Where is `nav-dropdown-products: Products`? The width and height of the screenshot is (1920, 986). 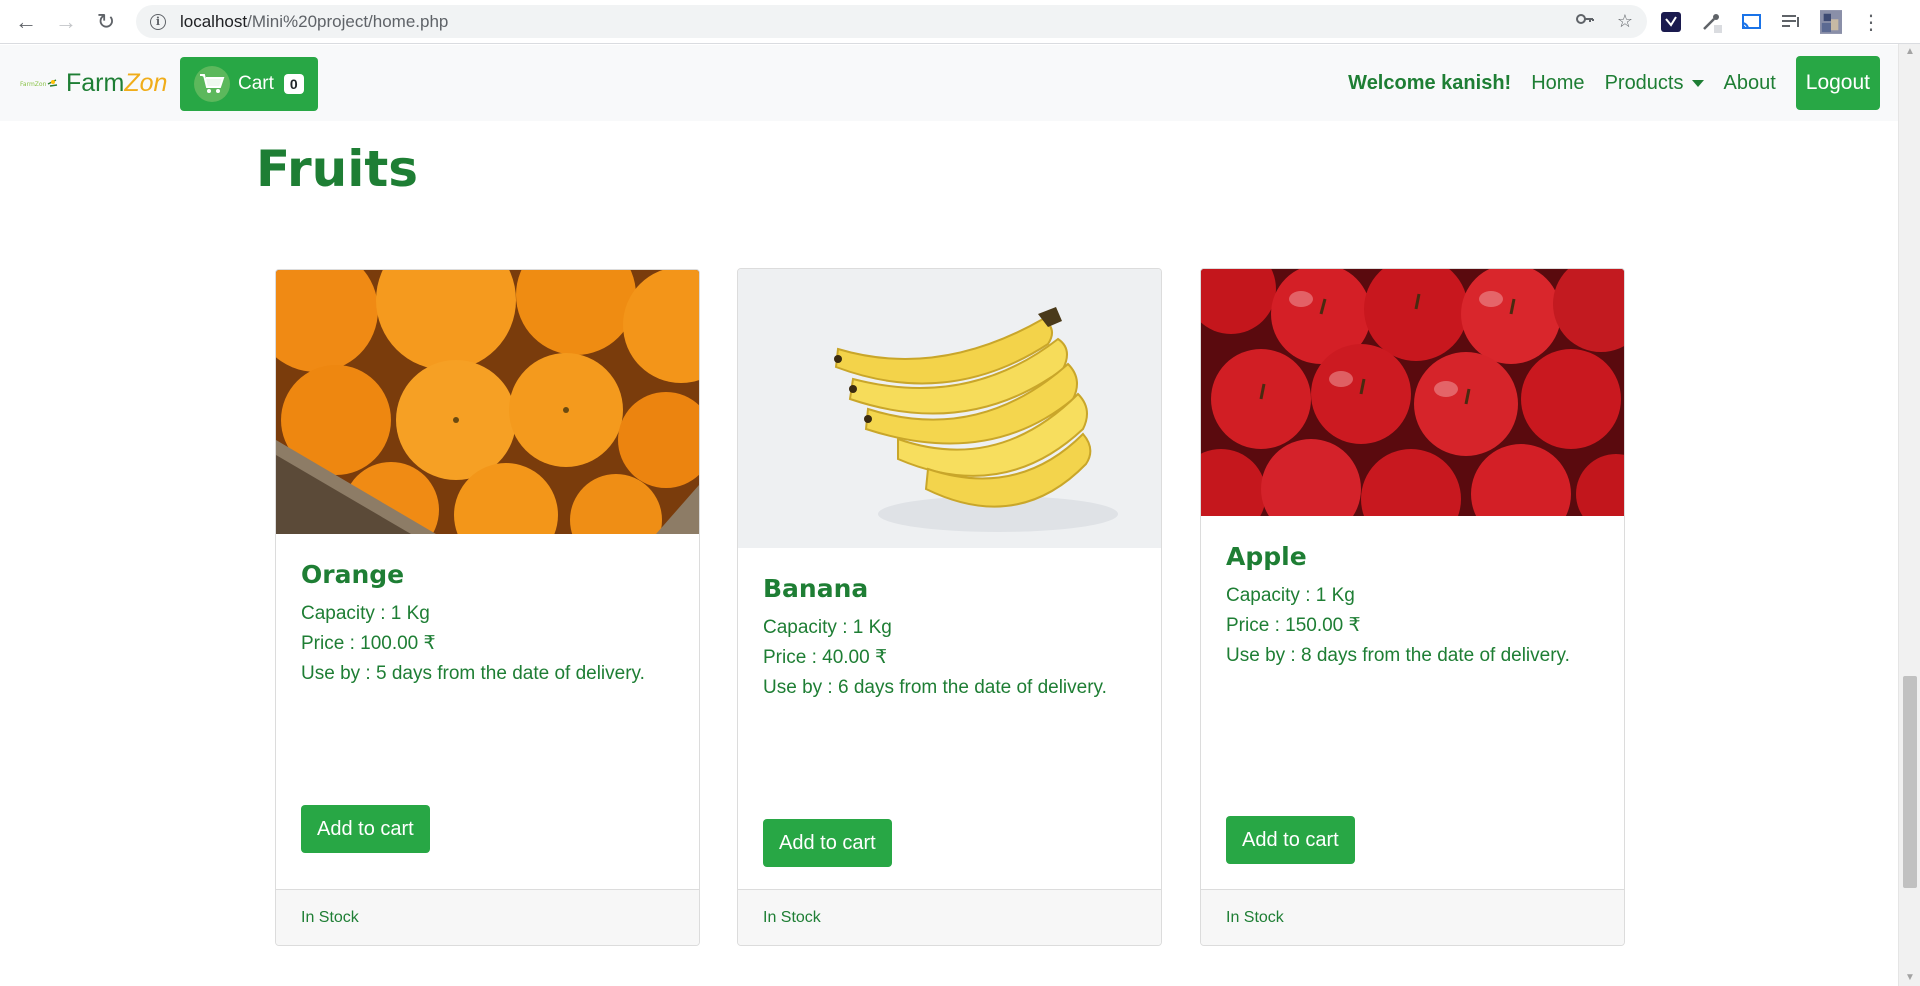
nav-dropdown-products: Products is located at coordinates (1654, 83).